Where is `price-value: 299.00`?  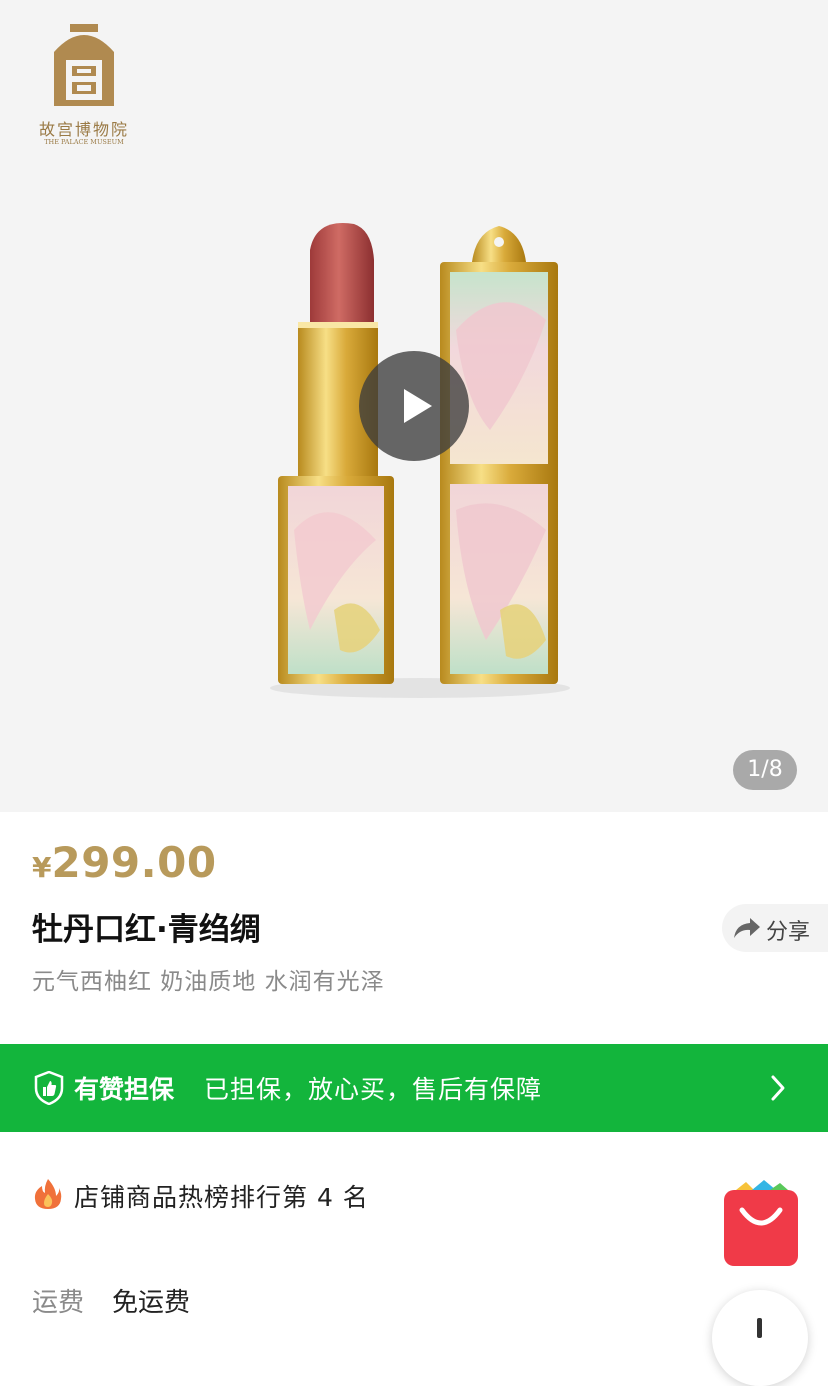
price-value: 299.00 is located at coordinates (134, 862).